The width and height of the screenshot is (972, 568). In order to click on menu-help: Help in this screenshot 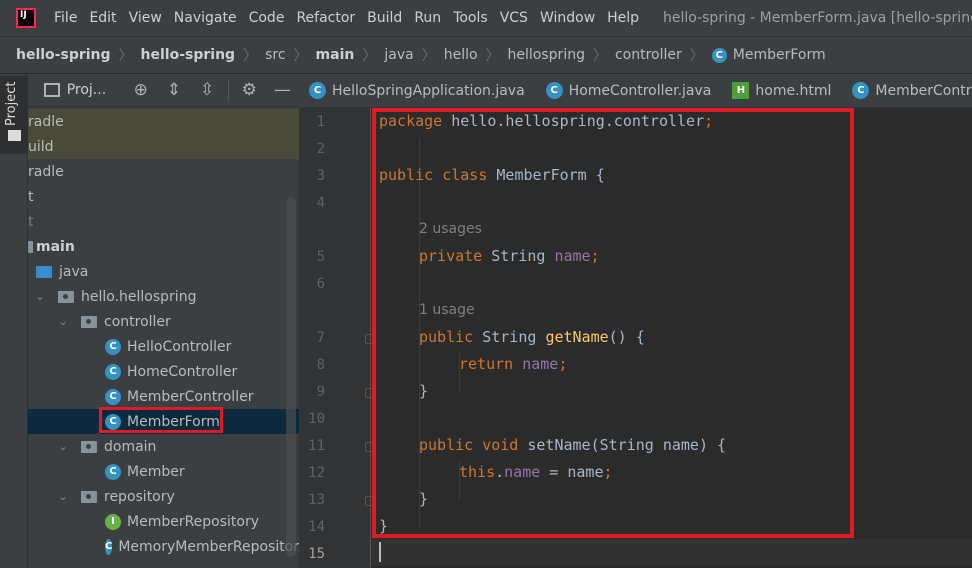, I will do `click(623, 18)`.